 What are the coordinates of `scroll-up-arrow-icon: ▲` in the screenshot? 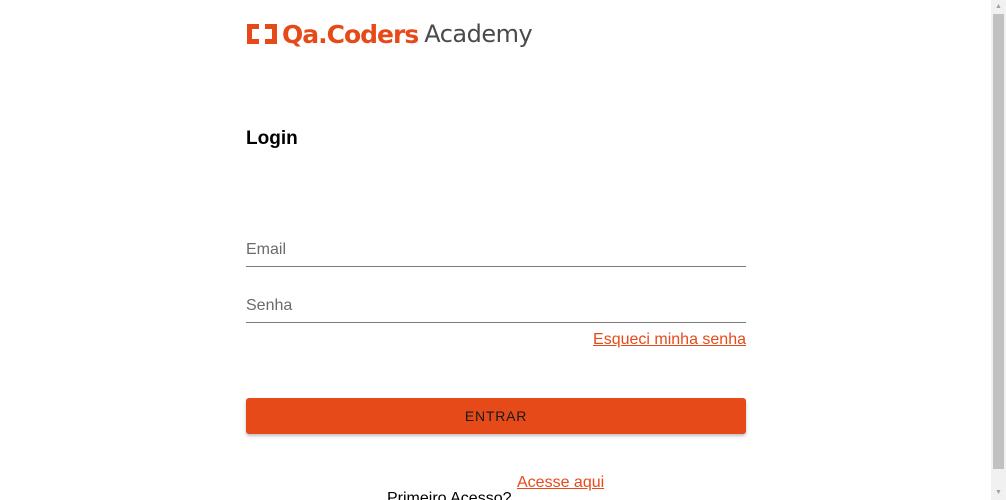 It's located at (998, 7).